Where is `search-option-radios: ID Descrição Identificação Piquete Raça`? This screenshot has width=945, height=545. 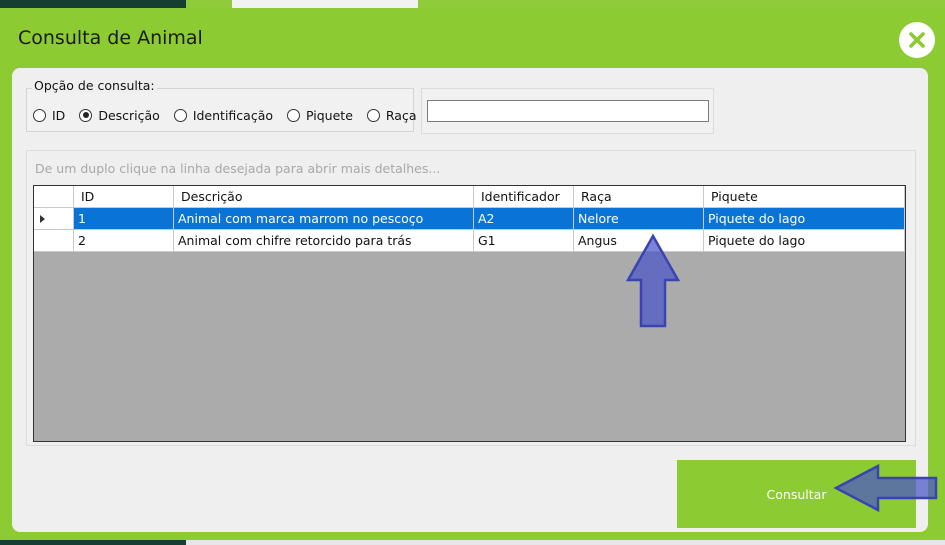 search-option-radios: ID Descrição Identificação Piquete Raça is located at coordinates (232, 115).